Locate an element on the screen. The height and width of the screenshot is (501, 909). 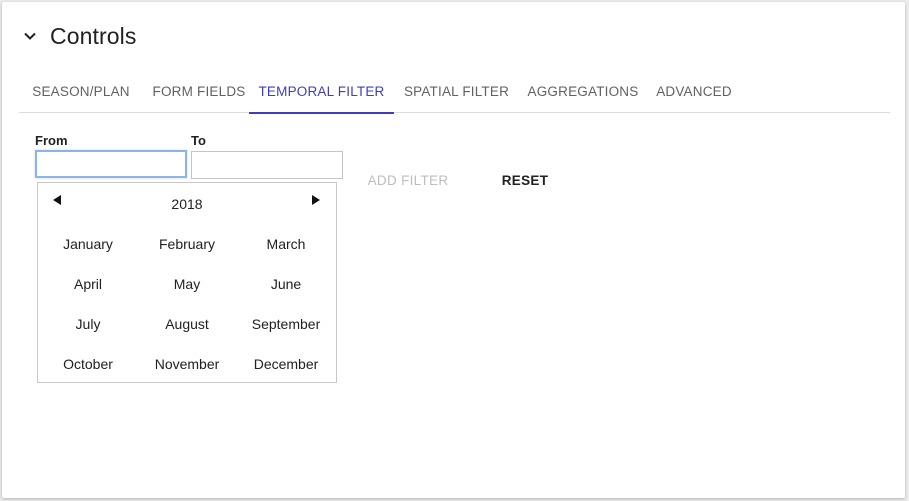
tab-label: ADVANCED is located at coordinates (694, 91).